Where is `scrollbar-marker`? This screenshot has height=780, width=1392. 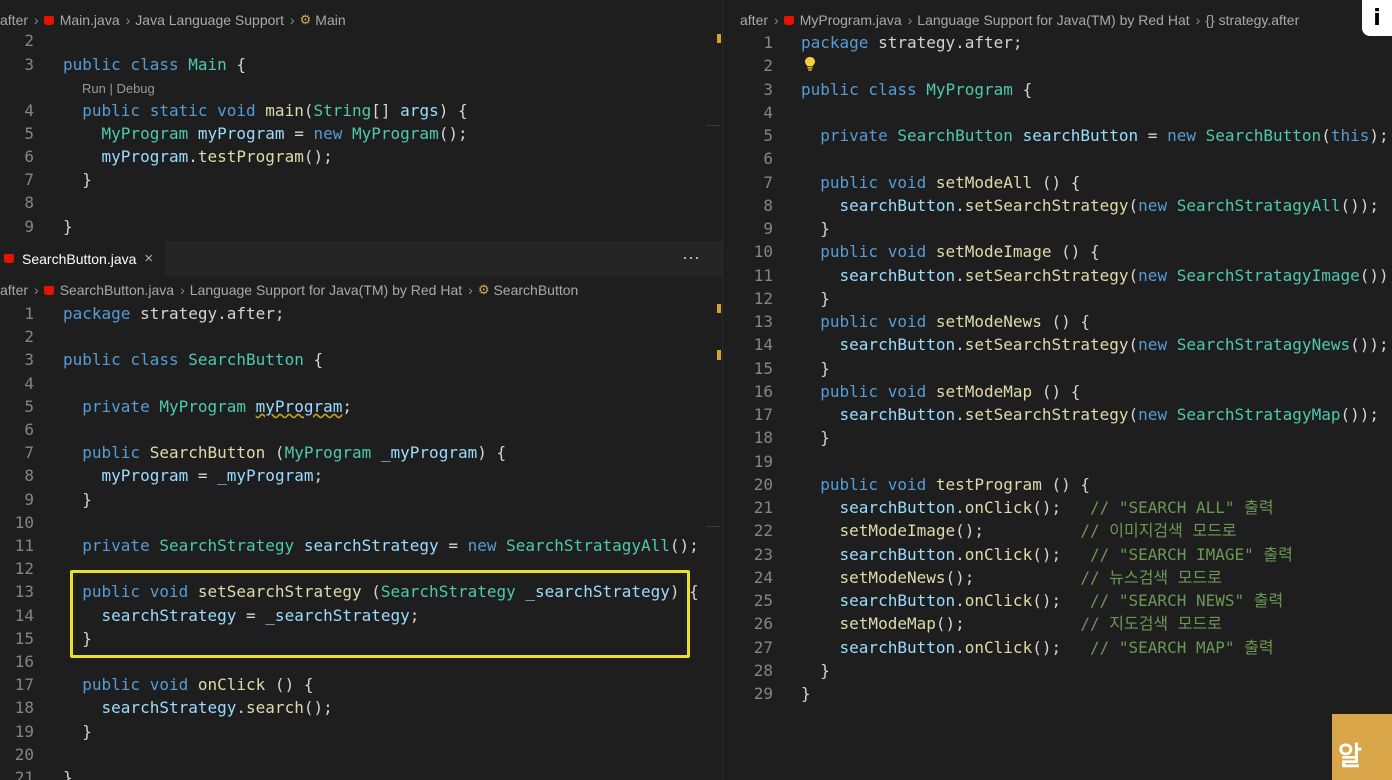 scrollbar-marker is located at coordinates (719, 38).